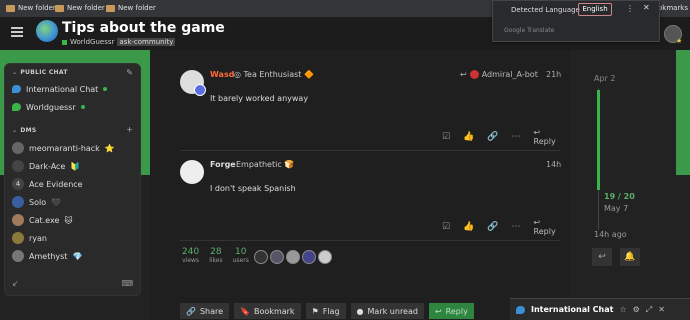  Describe the element at coordinates (47, 31) in the screenshot. I see `site-logo` at that location.